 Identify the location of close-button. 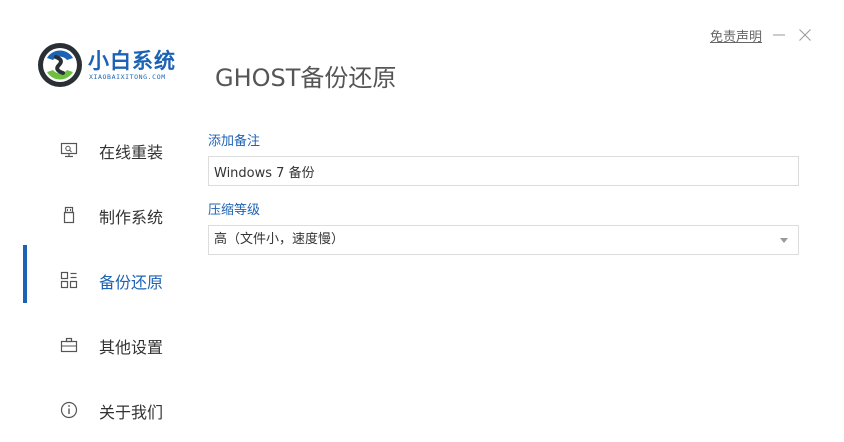
(805, 35).